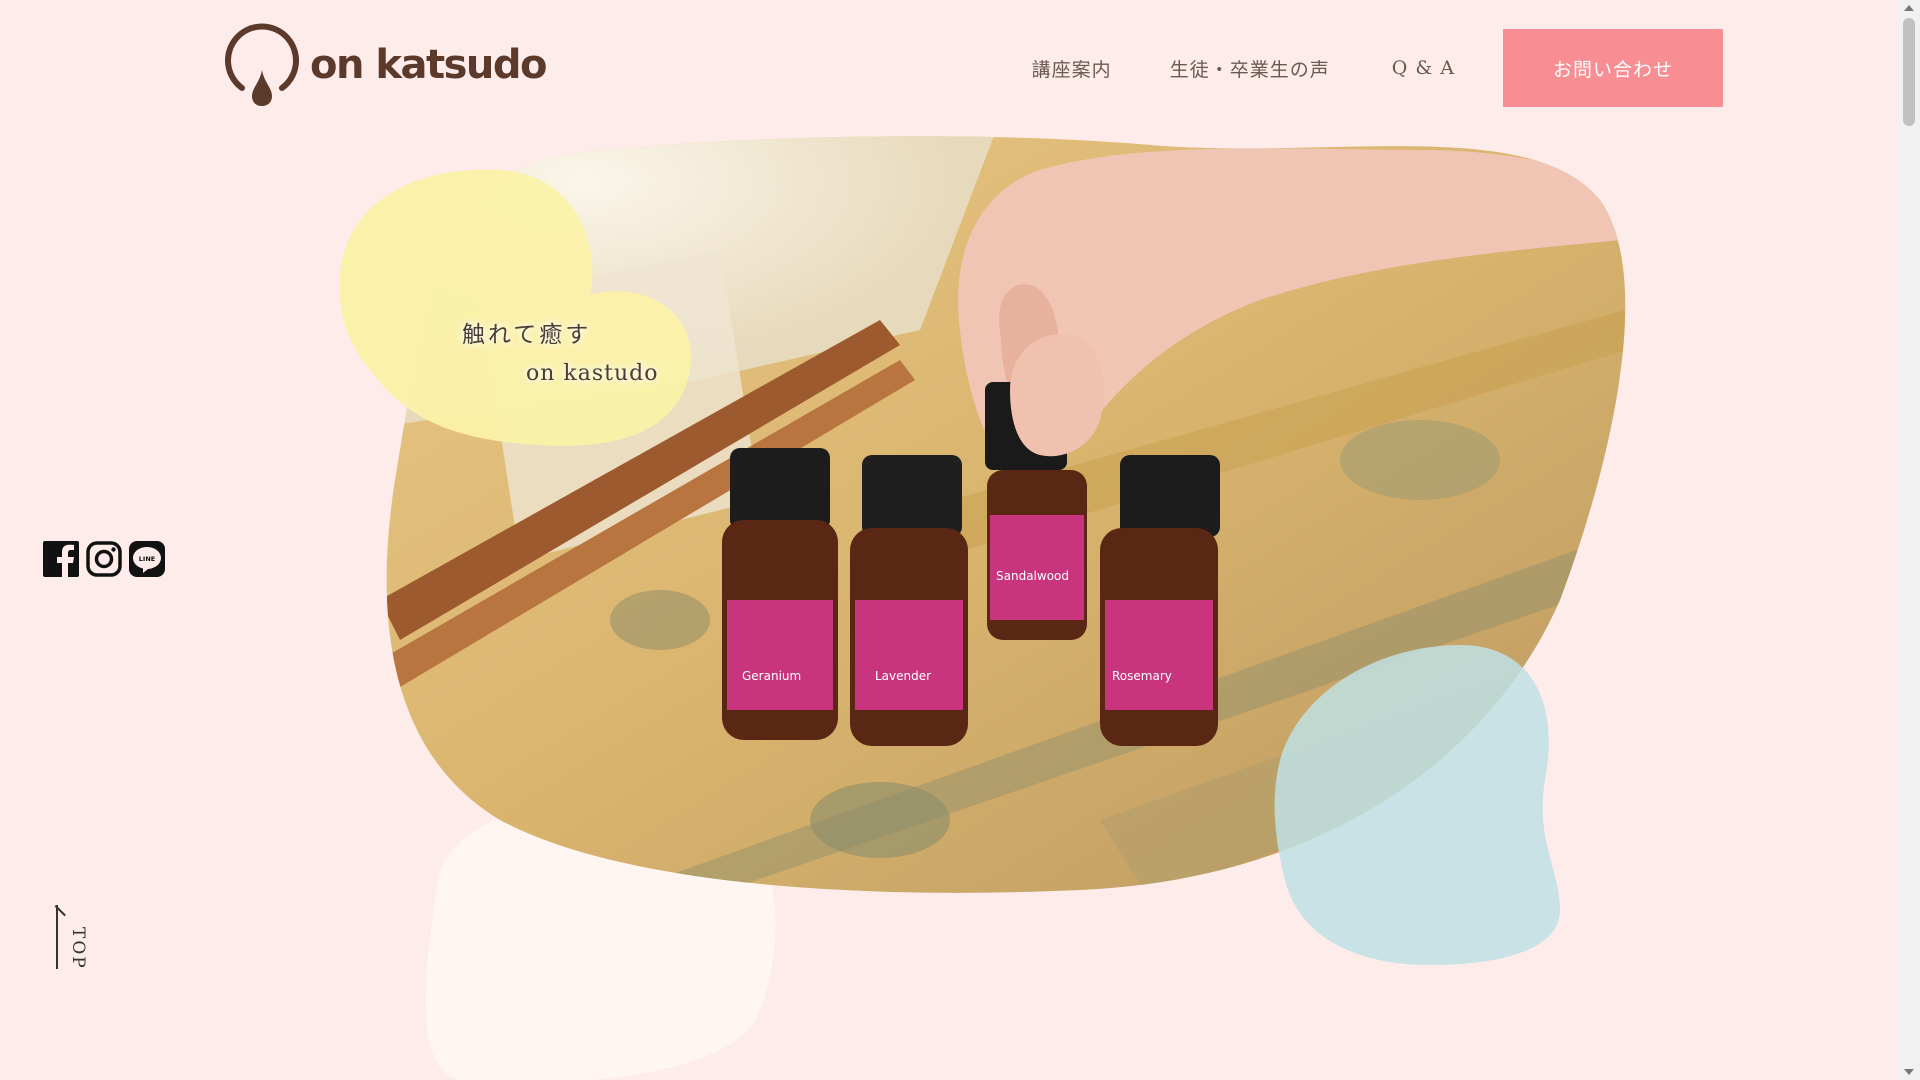 The height and width of the screenshot is (1080, 1920). I want to click on logo-drop-icon, so click(262, 64).